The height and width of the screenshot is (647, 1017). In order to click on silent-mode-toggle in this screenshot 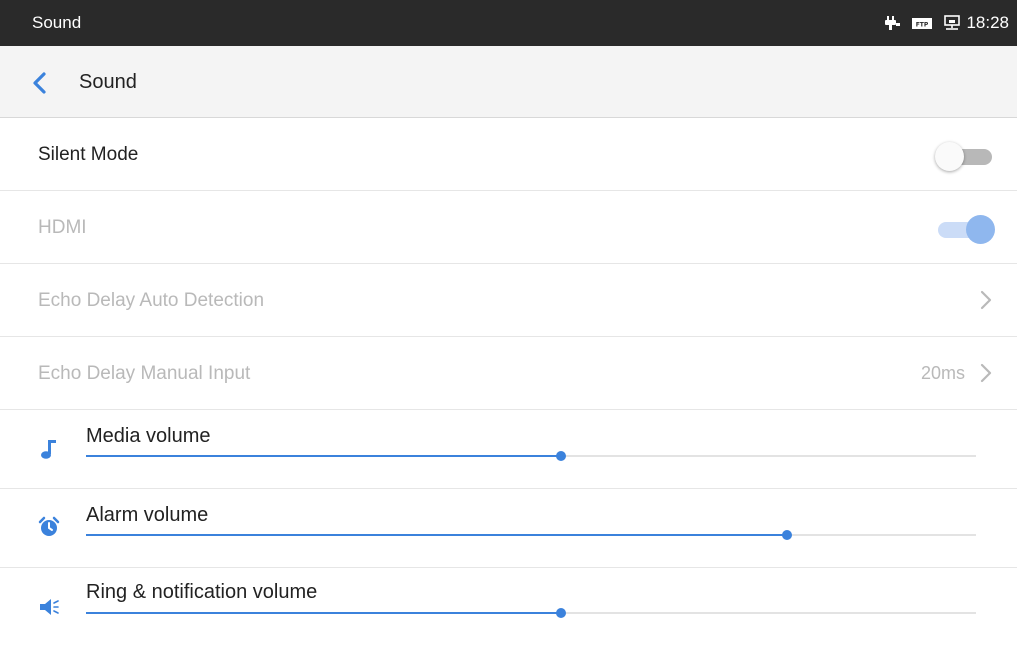, I will do `click(965, 156)`.